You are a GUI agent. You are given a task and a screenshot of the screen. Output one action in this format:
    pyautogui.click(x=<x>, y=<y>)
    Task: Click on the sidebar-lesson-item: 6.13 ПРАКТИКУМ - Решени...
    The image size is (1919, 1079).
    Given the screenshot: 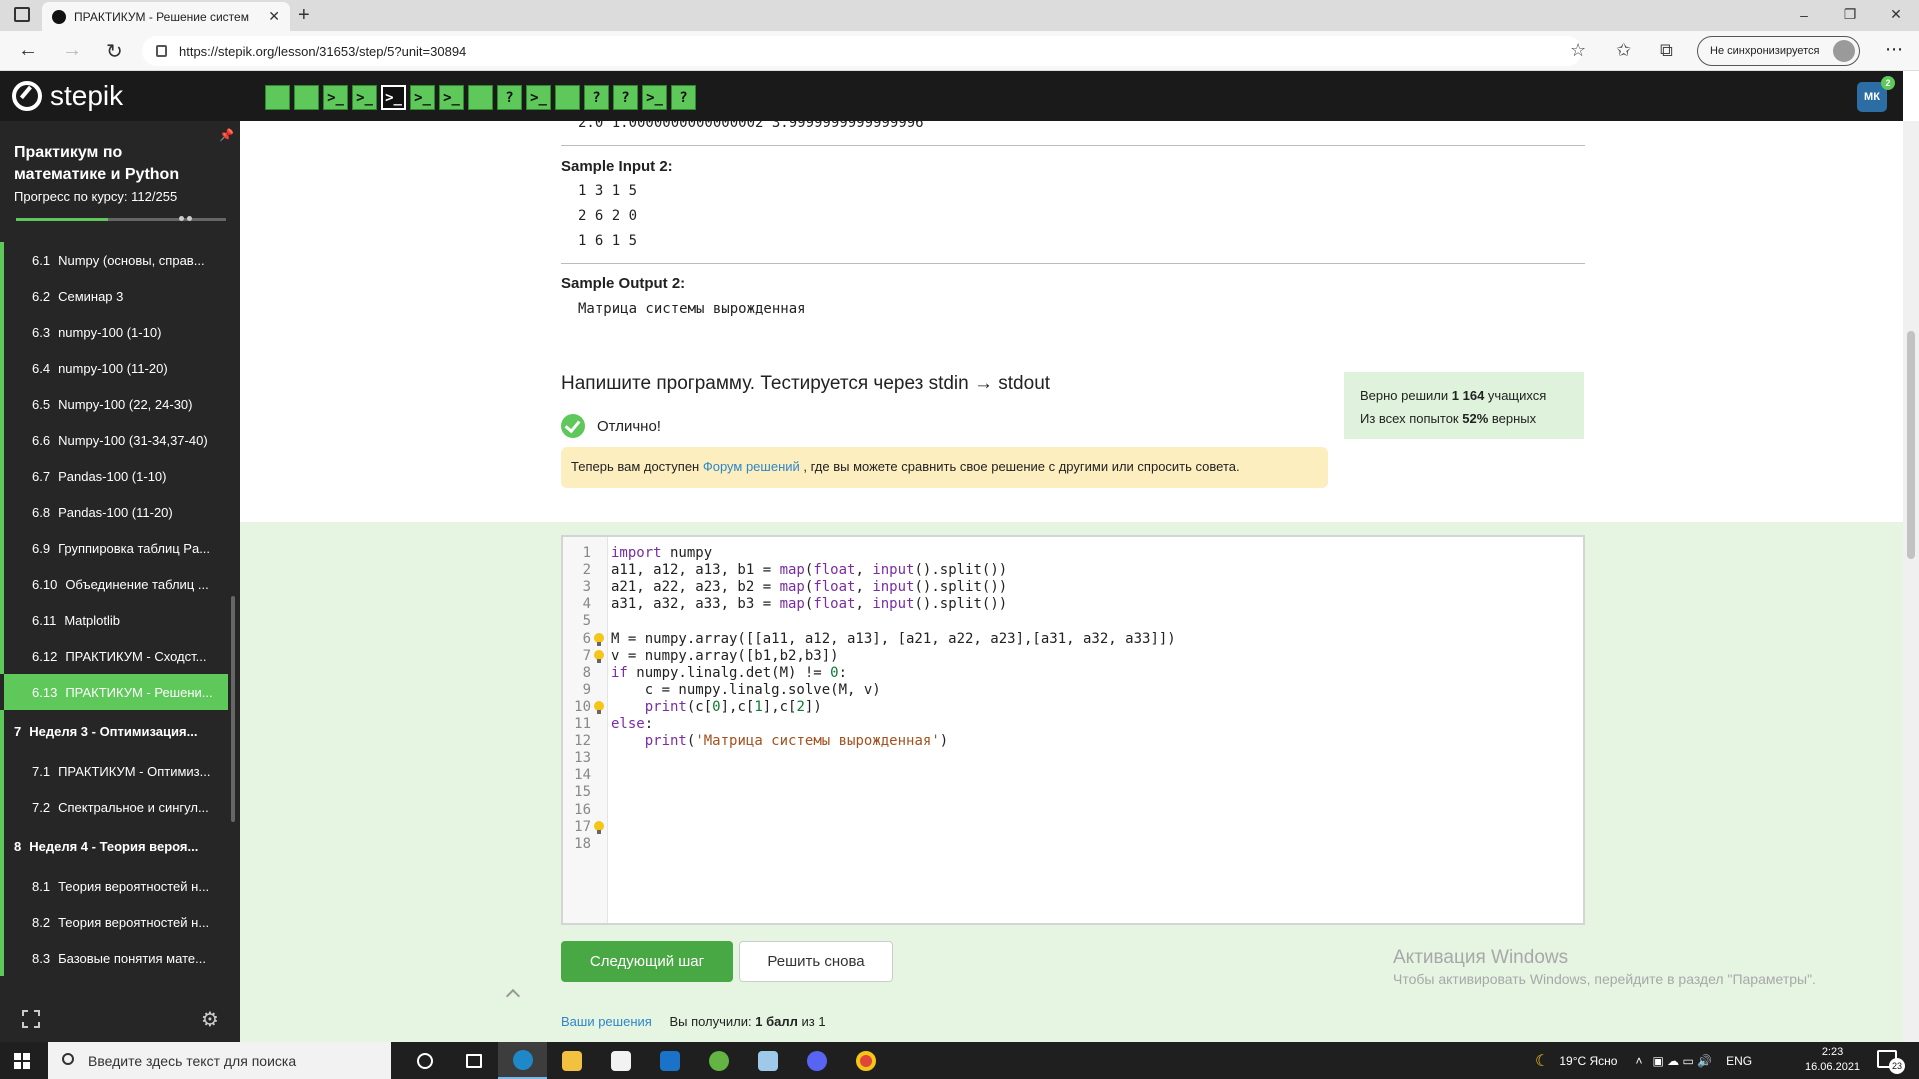 What is the action you would take?
    pyautogui.click(x=116, y=692)
    